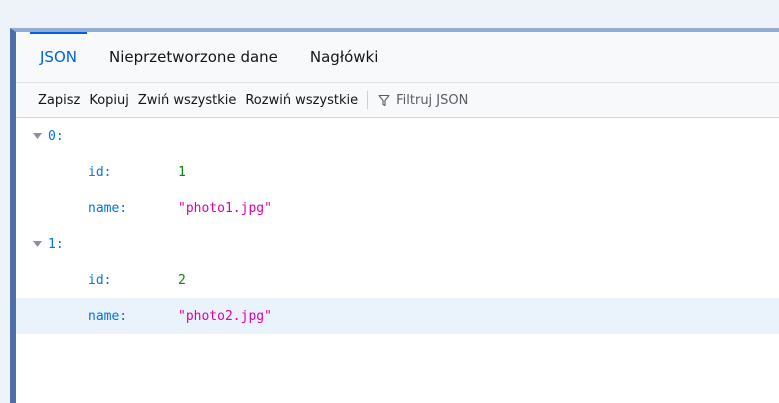 The height and width of the screenshot is (403, 779). What do you see at coordinates (193, 57) in the screenshot?
I see `tab-raw-data: Nieprzetworzone dane` at bounding box center [193, 57].